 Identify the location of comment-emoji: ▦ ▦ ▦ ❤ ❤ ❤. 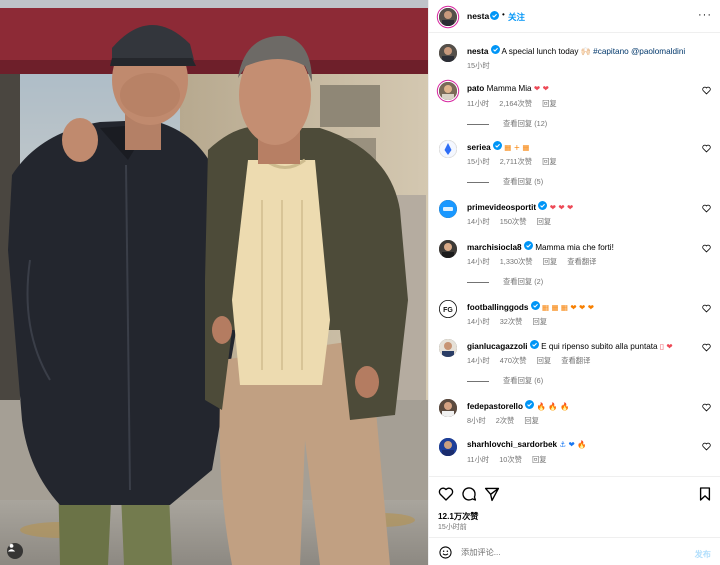
(567, 307).